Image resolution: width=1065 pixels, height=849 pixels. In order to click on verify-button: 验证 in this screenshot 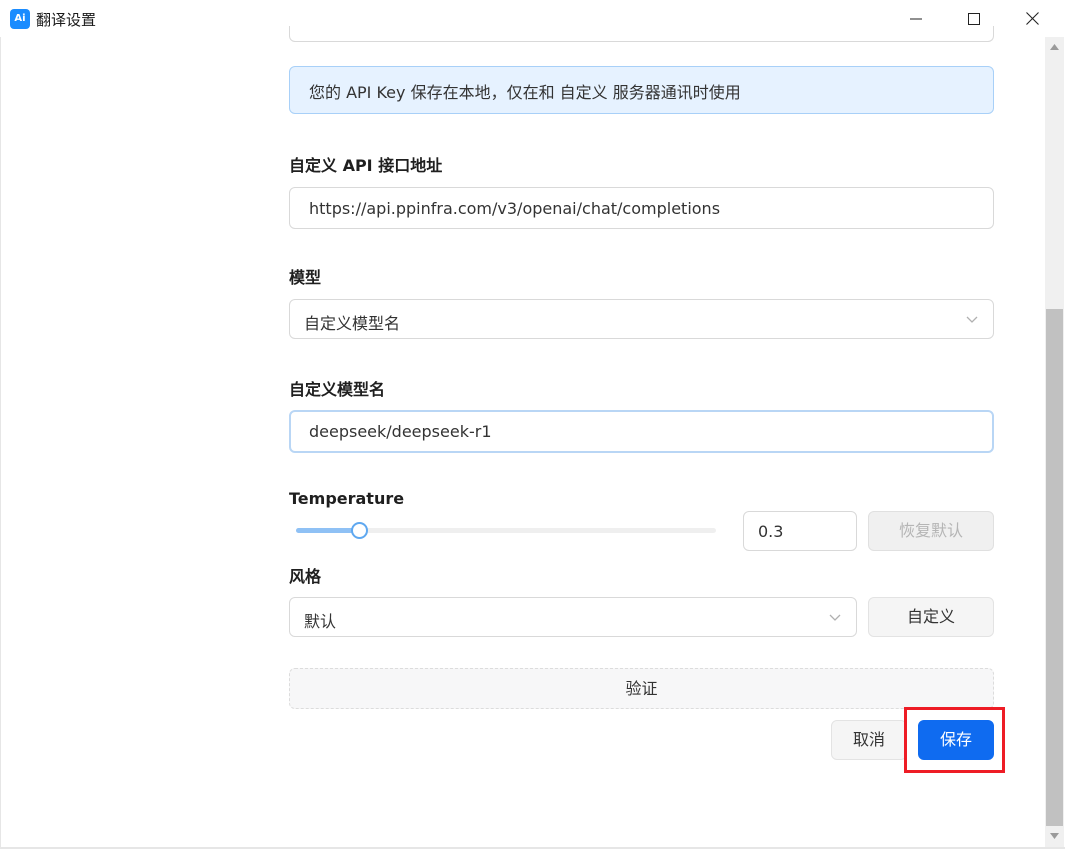, I will do `click(641, 688)`.